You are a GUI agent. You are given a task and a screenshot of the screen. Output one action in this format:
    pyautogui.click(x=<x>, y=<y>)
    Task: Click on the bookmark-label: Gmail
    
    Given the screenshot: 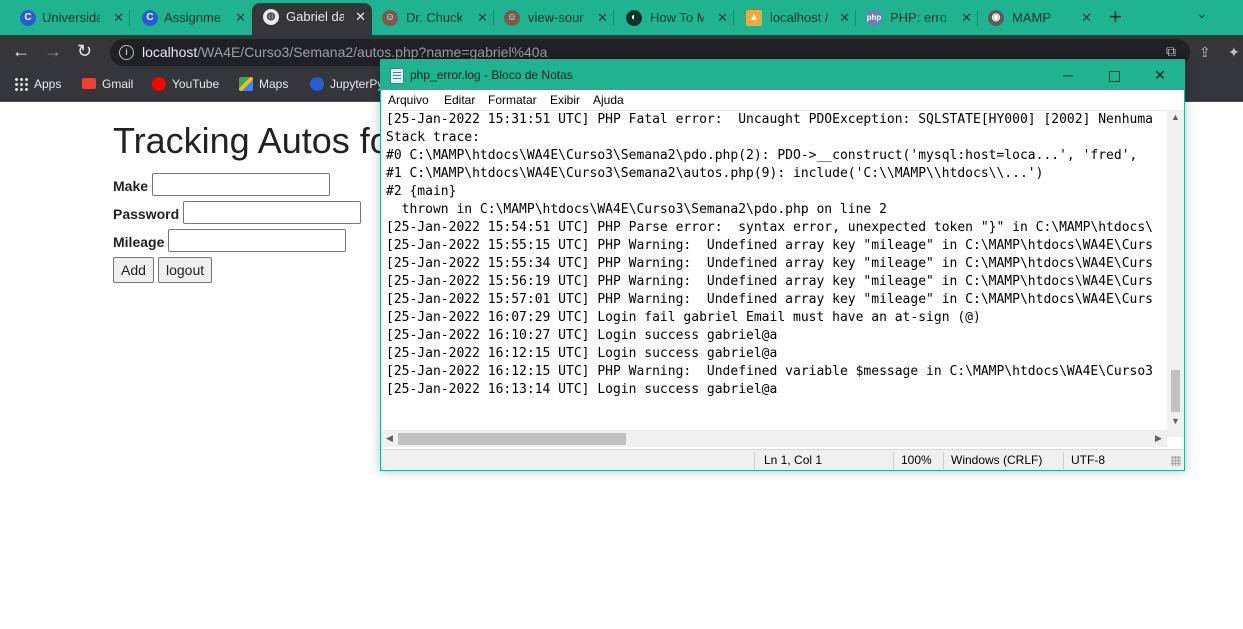 What is the action you would take?
    pyautogui.click(x=118, y=84)
    